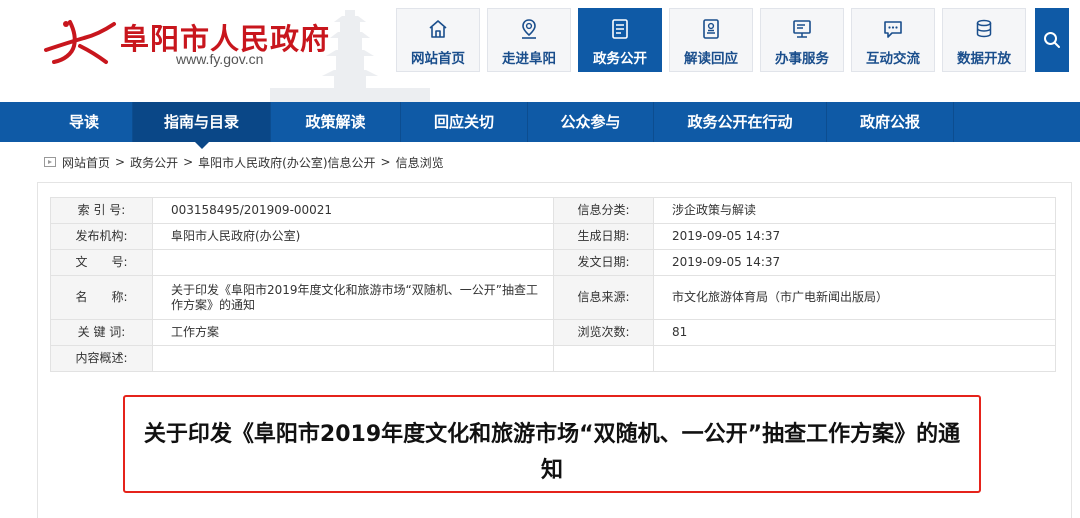 This screenshot has width=1080, height=518. What do you see at coordinates (101, 262) in the screenshot?
I see `meta-label-doc-number: 文 号:` at bounding box center [101, 262].